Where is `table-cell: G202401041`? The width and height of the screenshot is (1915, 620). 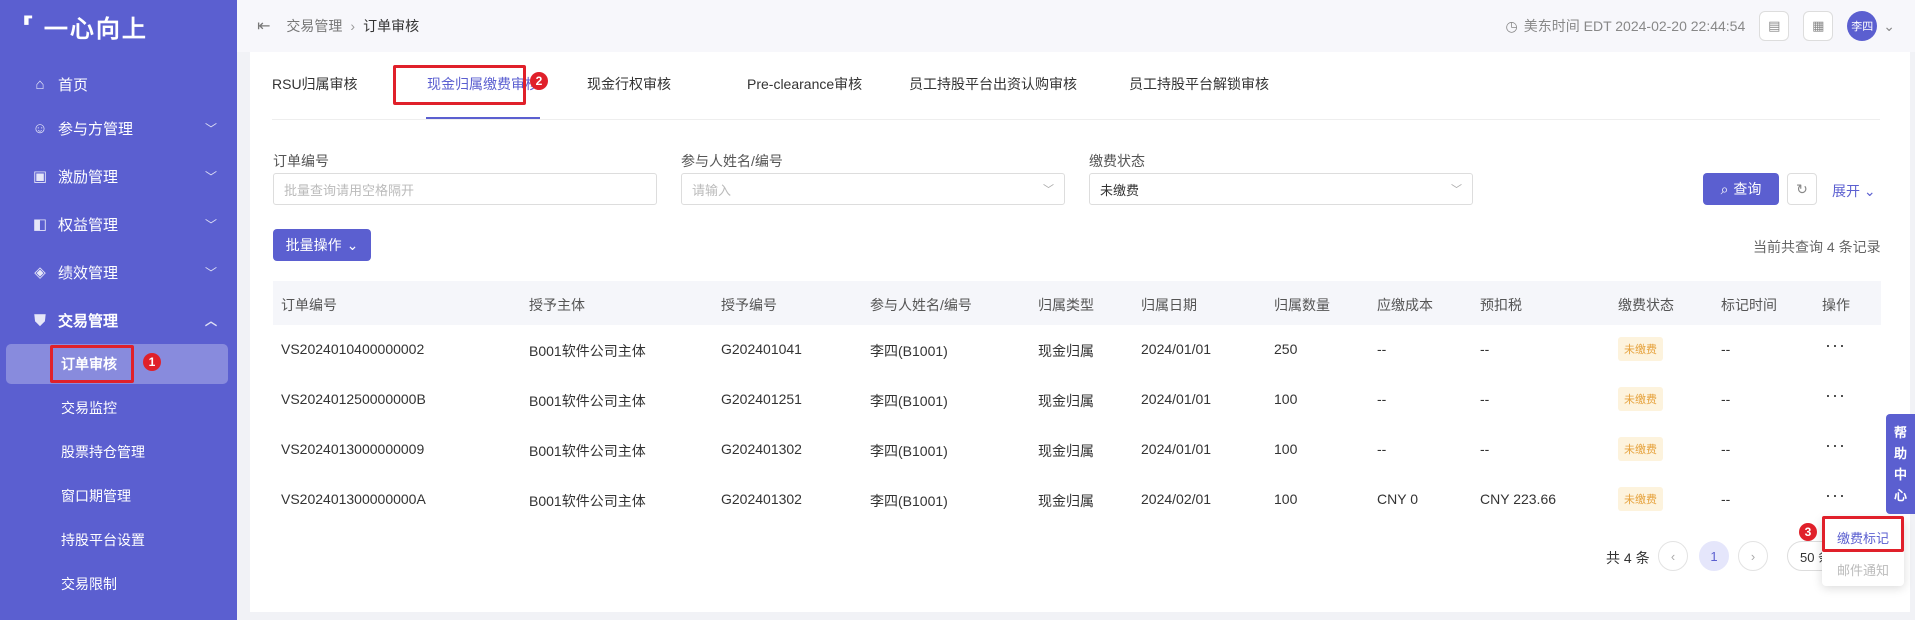 table-cell: G202401041 is located at coordinates (761, 349).